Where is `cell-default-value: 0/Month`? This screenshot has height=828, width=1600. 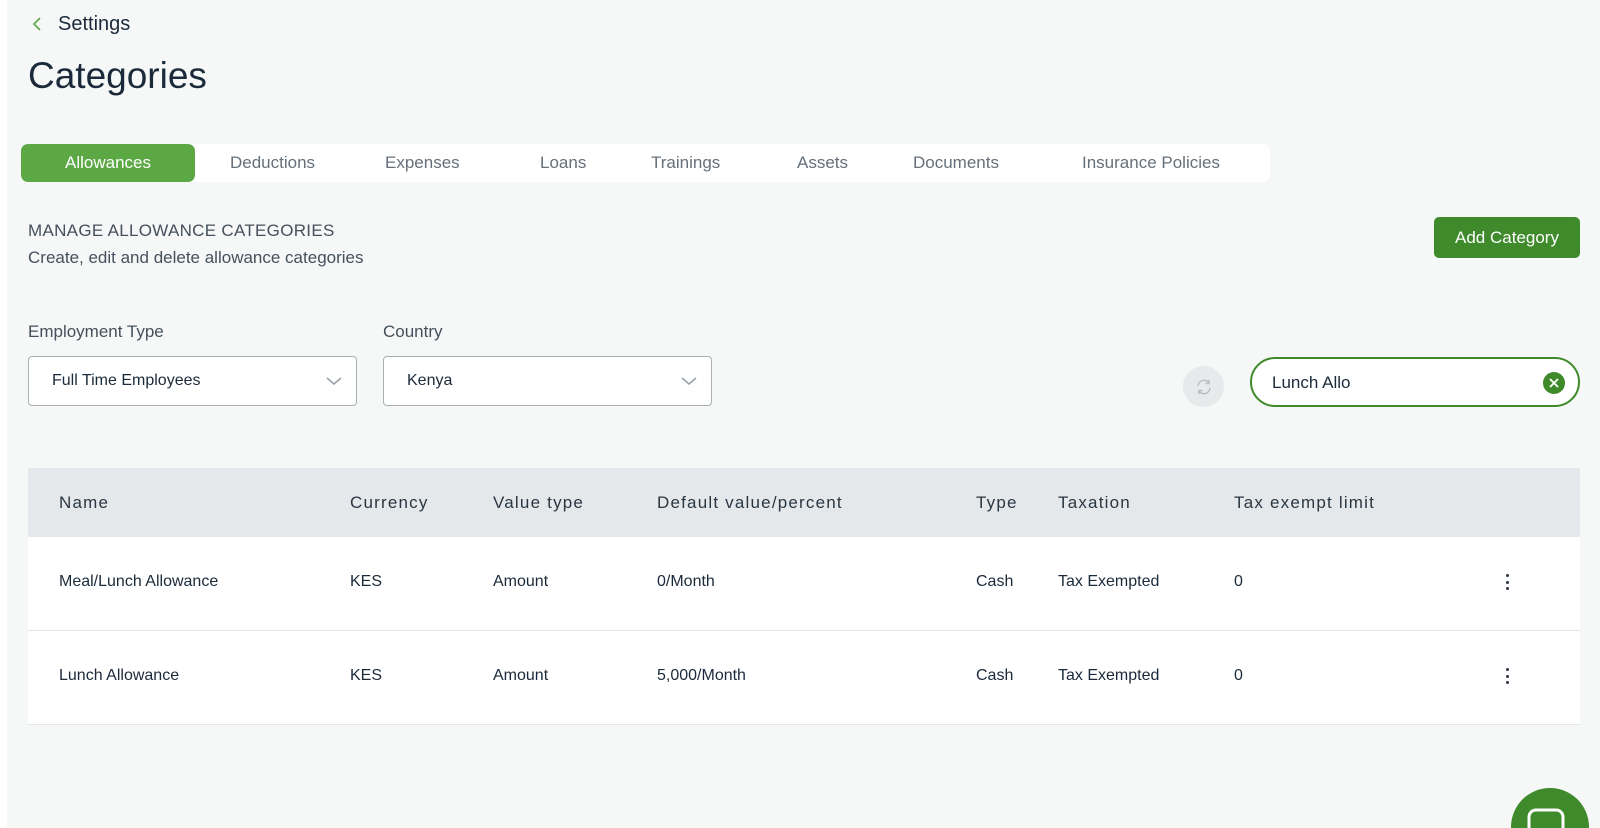 cell-default-value: 0/Month is located at coordinates (686, 581).